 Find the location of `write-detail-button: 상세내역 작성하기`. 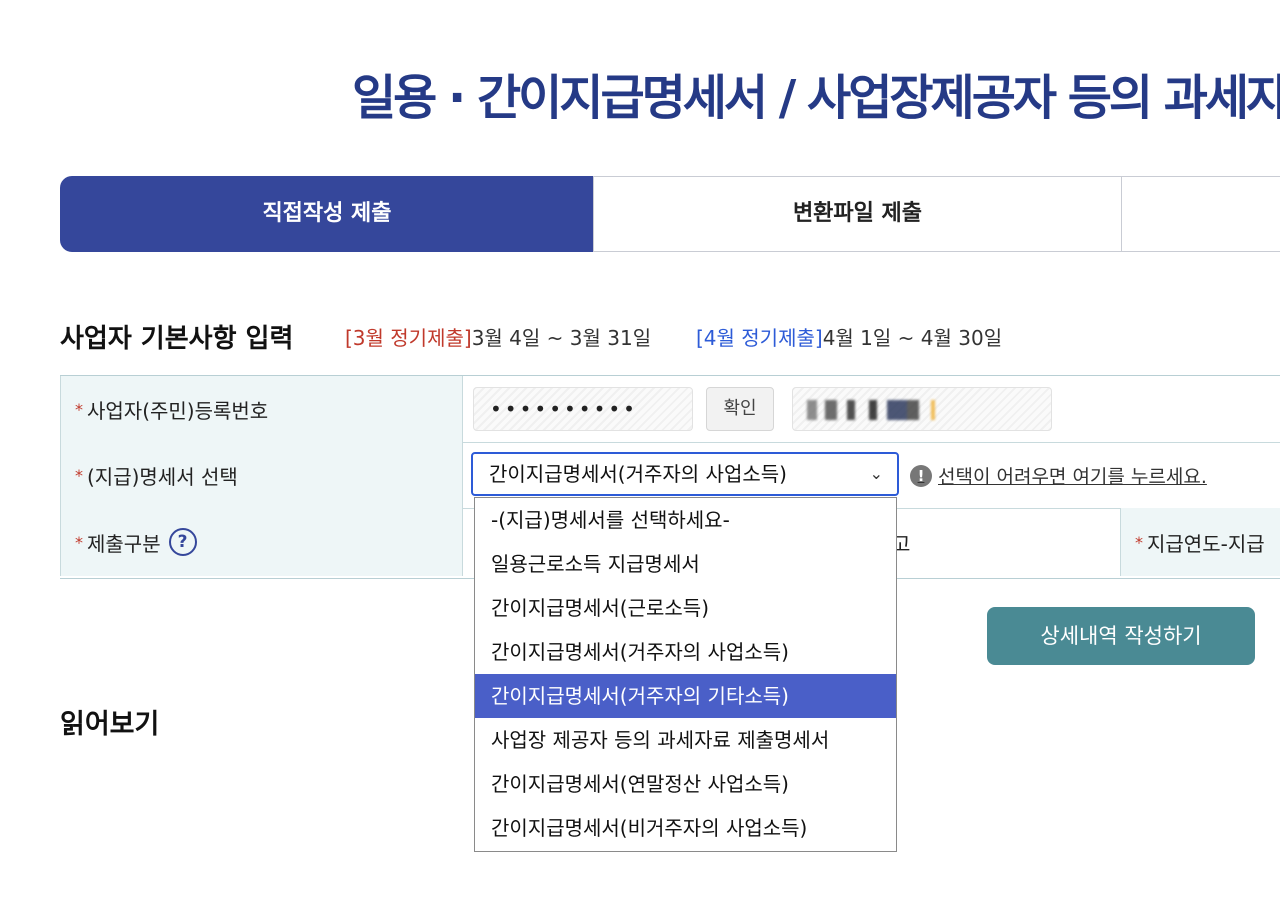

write-detail-button: 상세내역 작성하기 is located at coordinates (1121, 636).